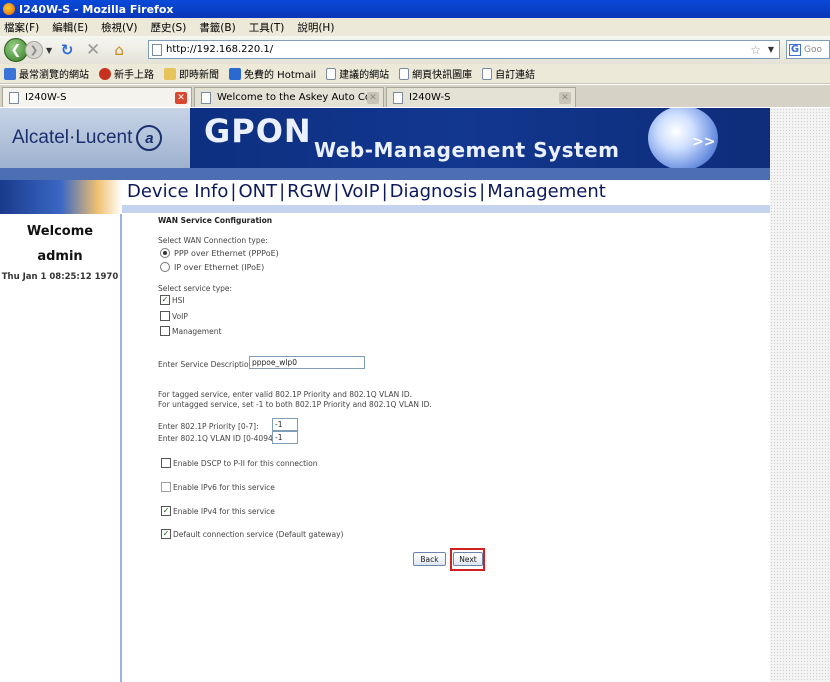 The image size is (830, 682). I want to click on service-description-input: pppoe_wlp0, so click(307, 362).